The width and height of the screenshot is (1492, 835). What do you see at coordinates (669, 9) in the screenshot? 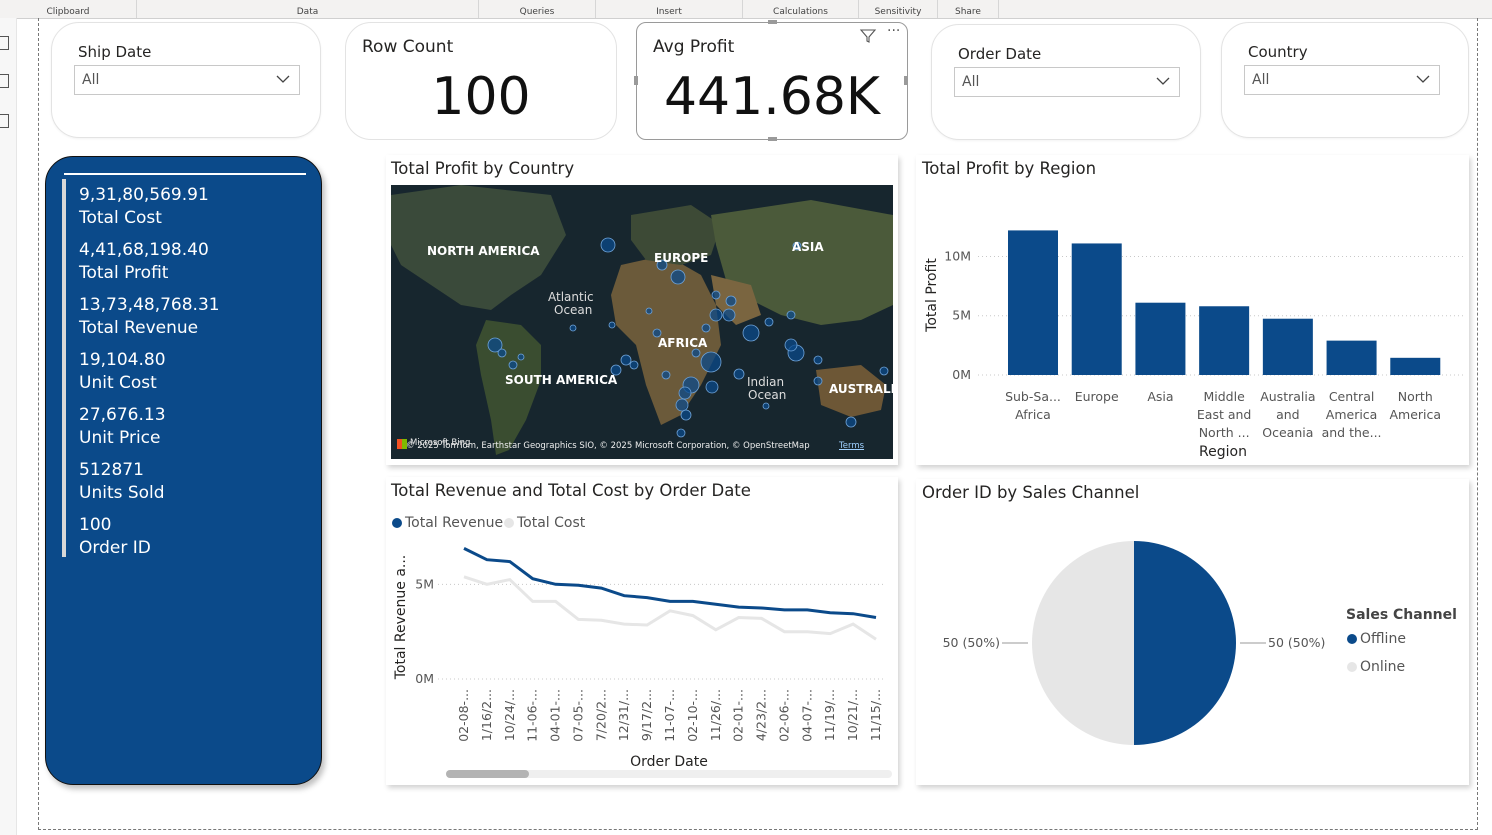
I see `ribbon-group-insert: Insert` at bounding box center [669, 9].